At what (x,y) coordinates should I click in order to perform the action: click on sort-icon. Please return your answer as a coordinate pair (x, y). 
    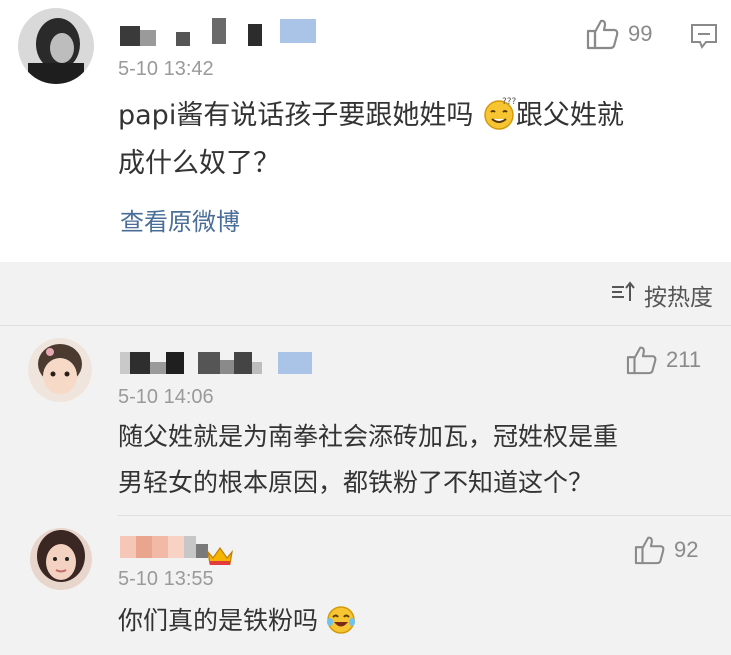
    Looking at the image, I should click on (623, 295).